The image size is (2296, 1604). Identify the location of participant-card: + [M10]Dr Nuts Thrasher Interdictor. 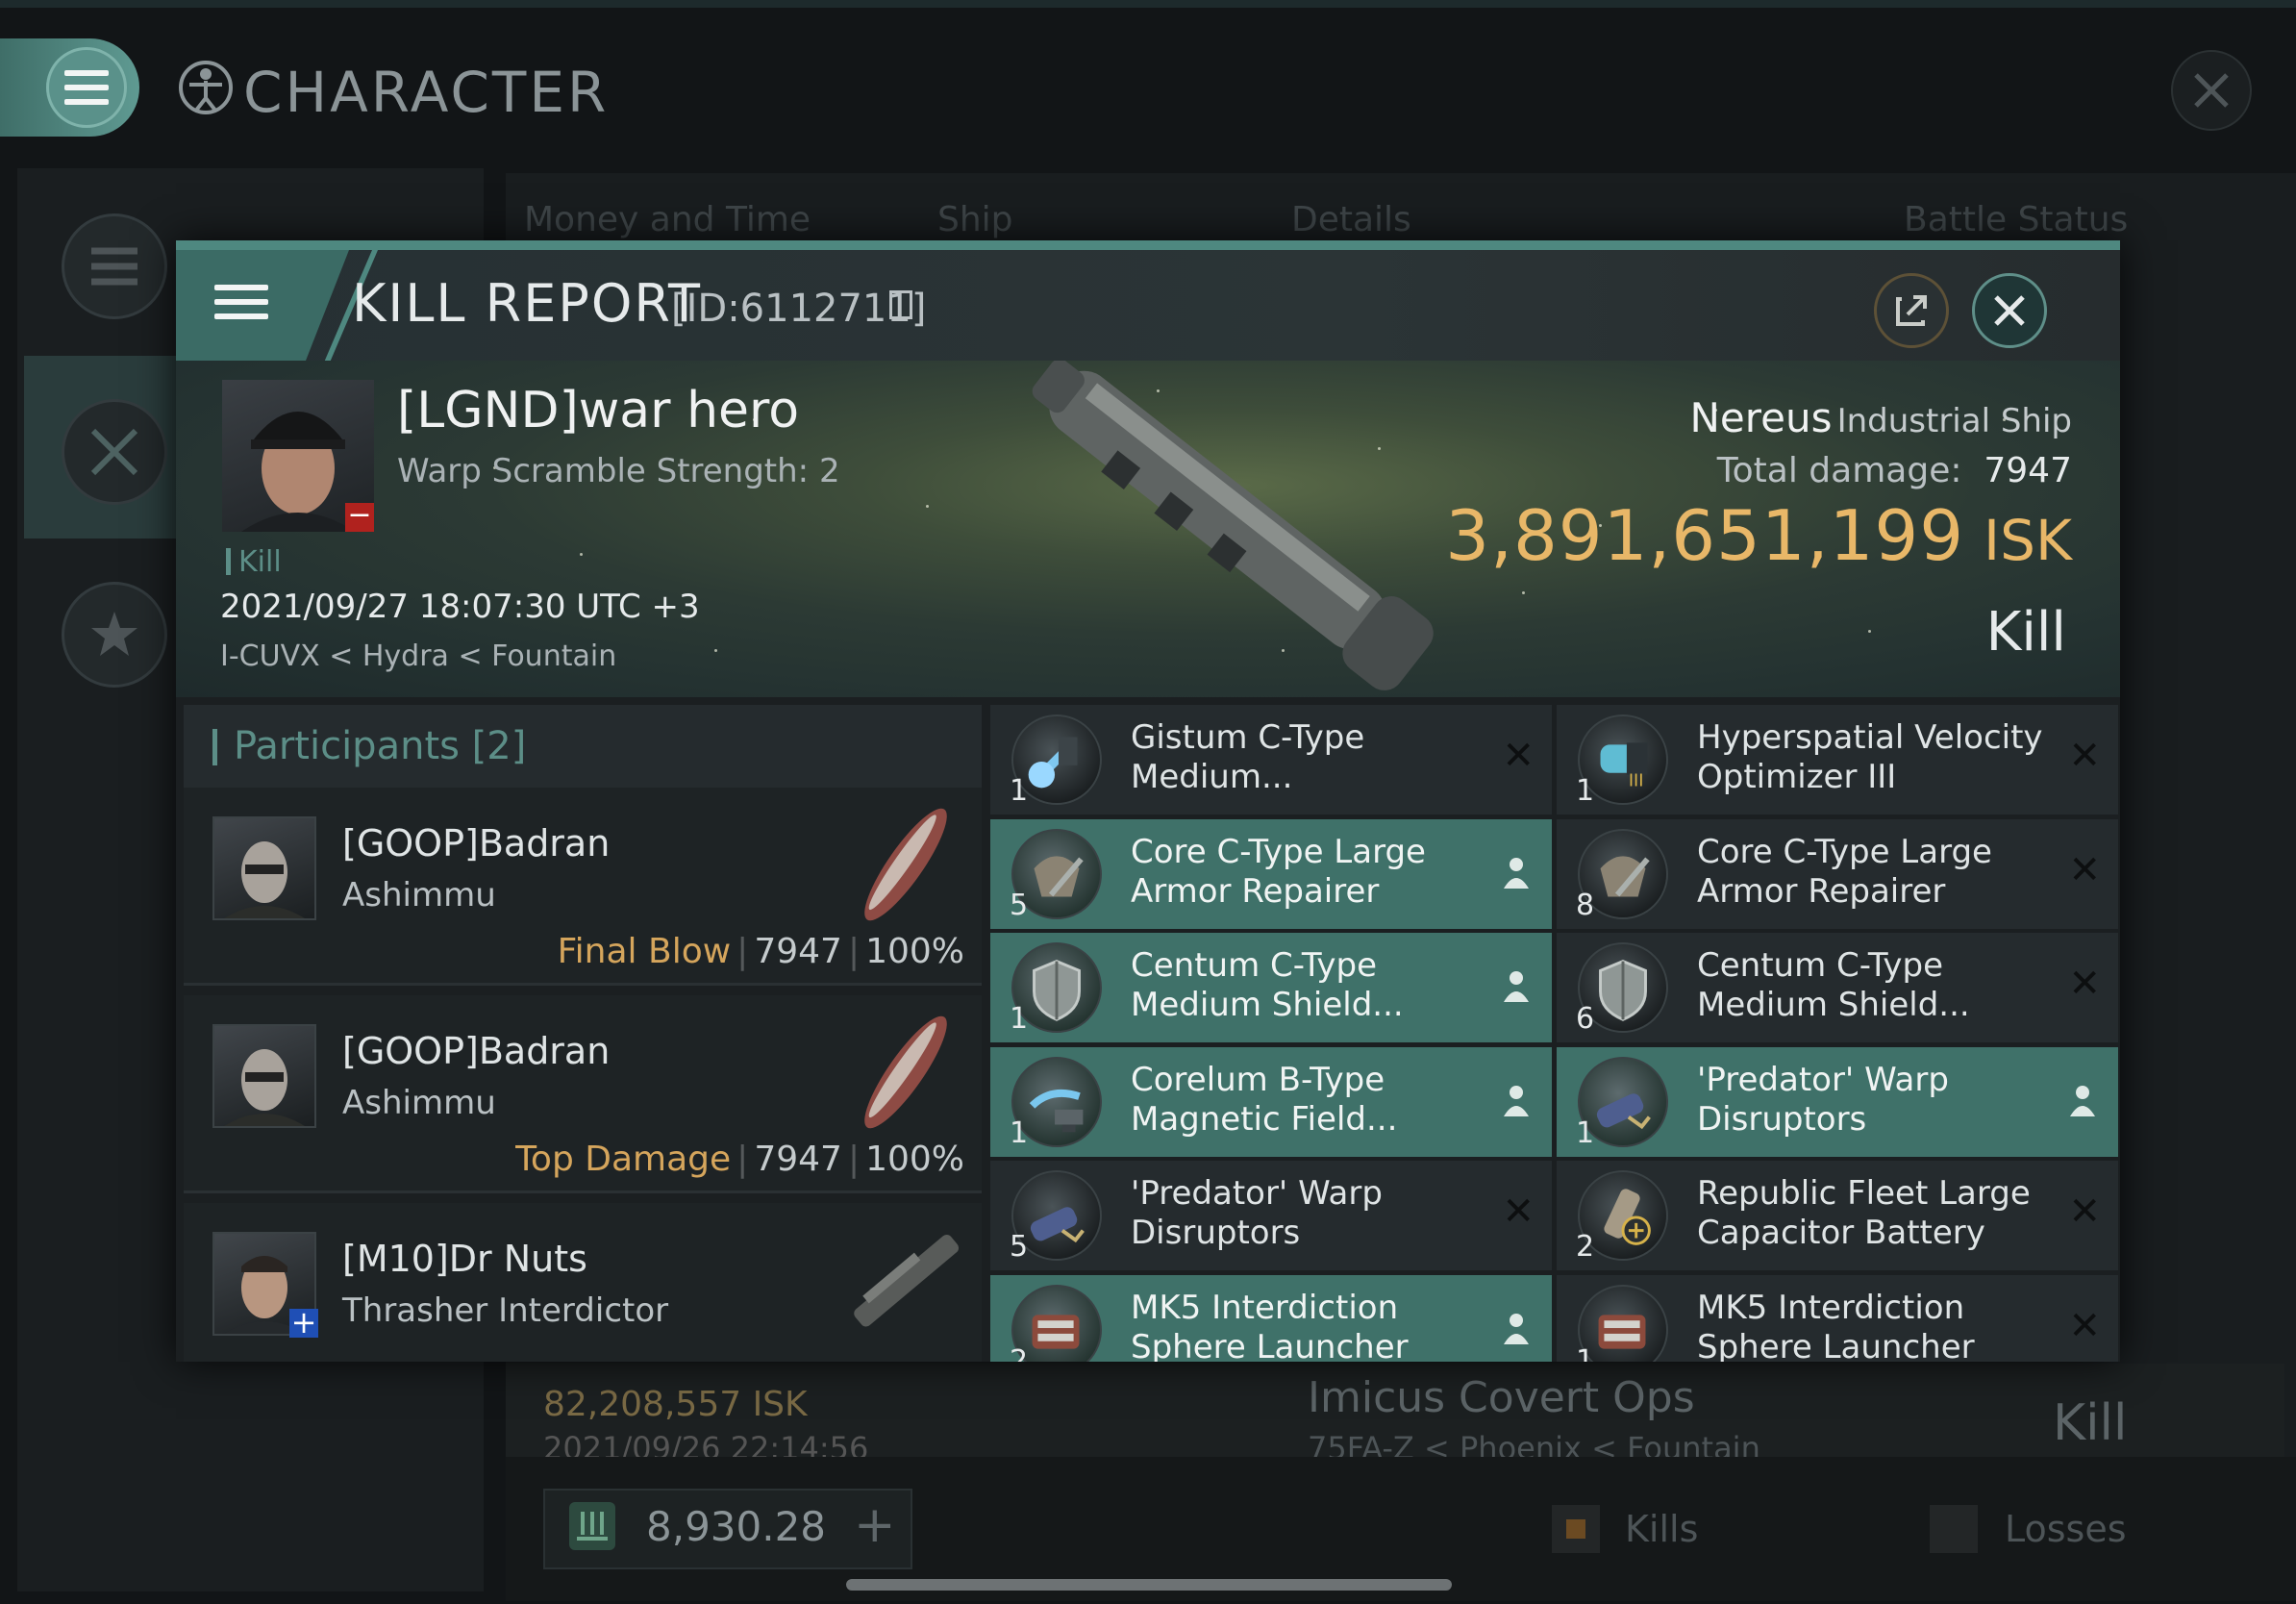
(583, 1282).